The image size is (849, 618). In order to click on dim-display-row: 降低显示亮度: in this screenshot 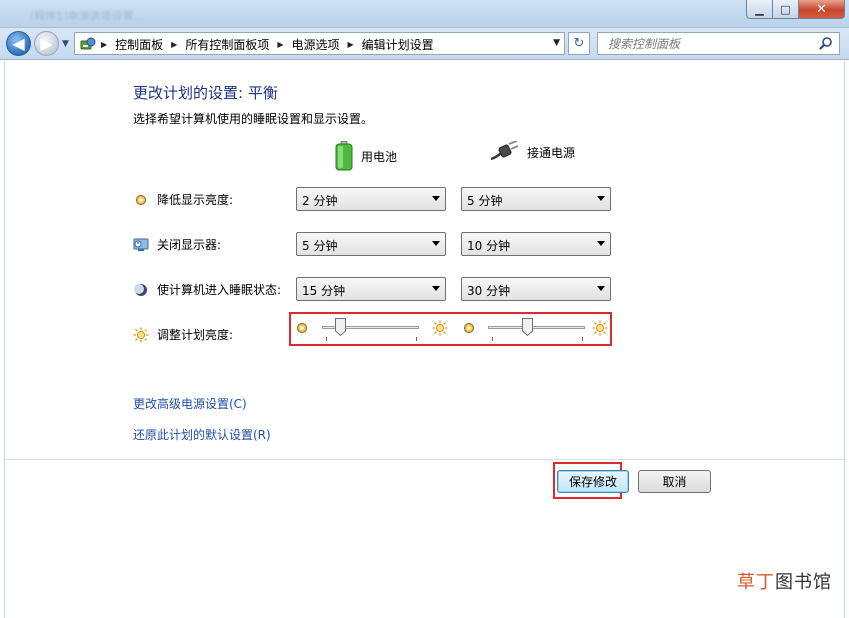, I will do `click(183, 199)`.